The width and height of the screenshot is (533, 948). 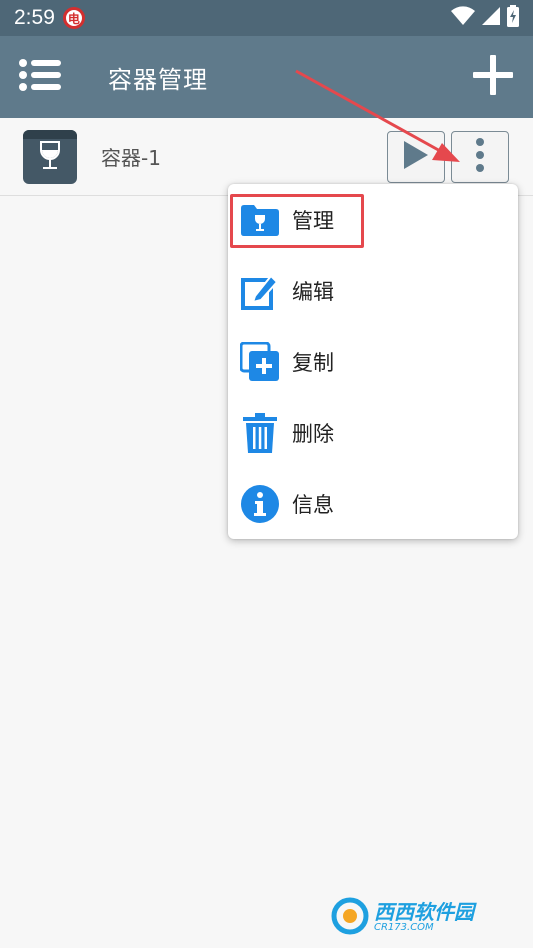 I want to click on add-container-button, so click(x=493, y=77).